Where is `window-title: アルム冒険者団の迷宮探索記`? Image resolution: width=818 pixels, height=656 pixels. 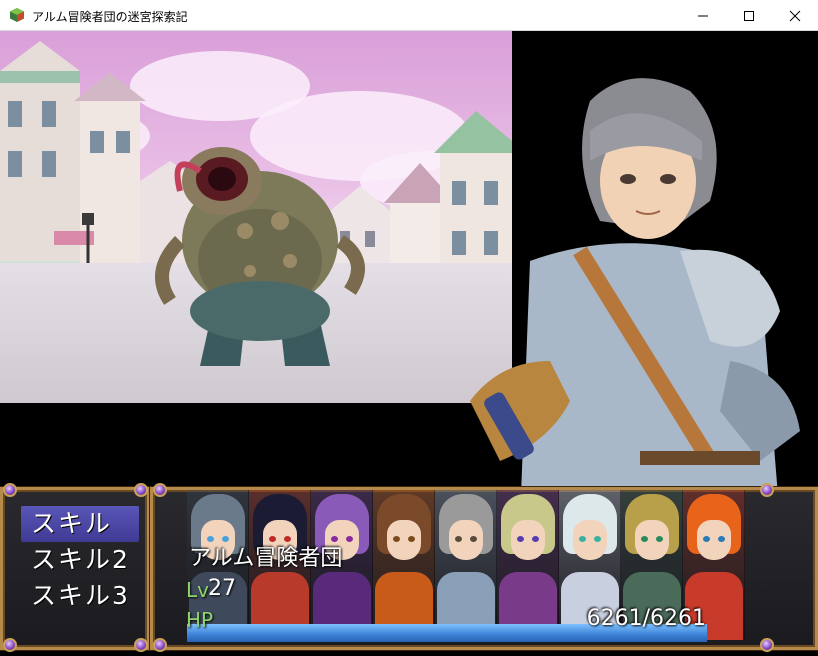 window-title: アルム冒険者団の迷宮探索記 is located at coordinates (110, 17).